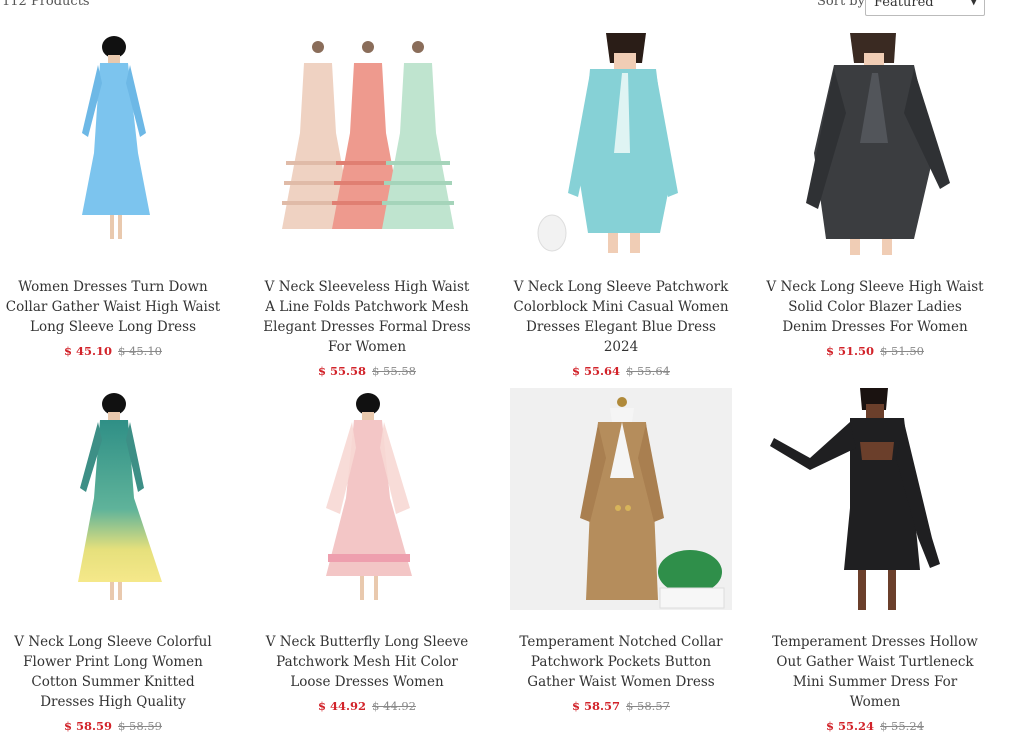 This screenshot has width=1024, height=739. Describe the element at coordinates (140, 726) in the screenshot. I see `compare-price: $ 58.59` at that location.